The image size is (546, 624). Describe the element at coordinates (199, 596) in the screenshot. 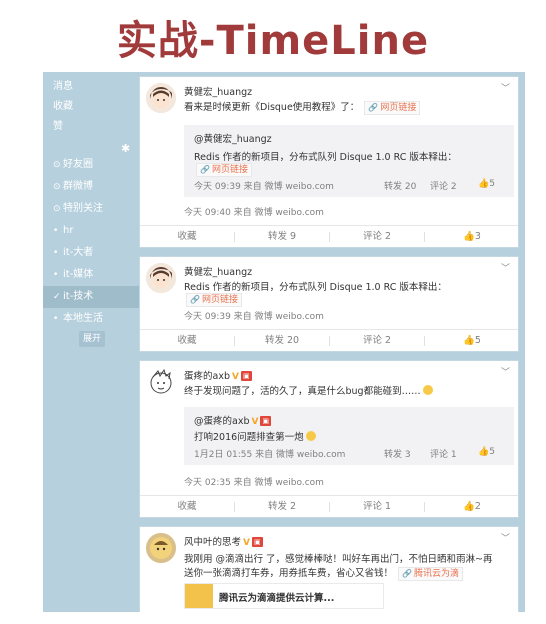

I see `preview-thumbnail` at that location.